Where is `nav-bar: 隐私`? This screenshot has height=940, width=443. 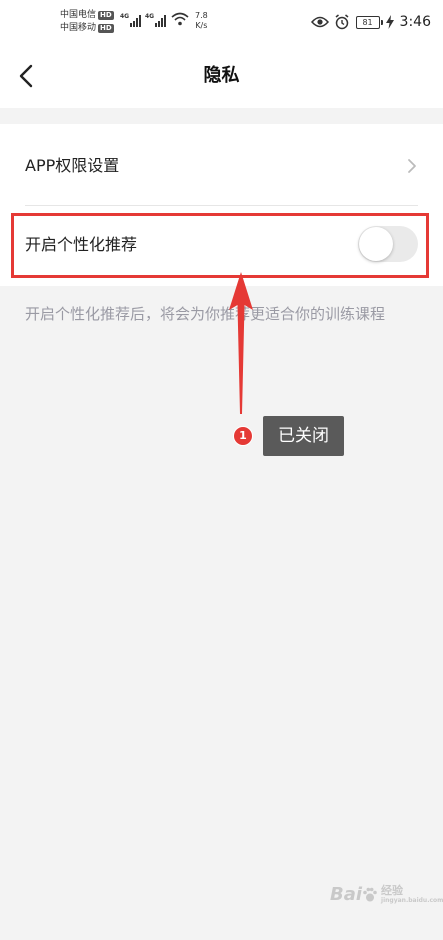
nav-bar: 隐私 is located at coordinates (221, 76).